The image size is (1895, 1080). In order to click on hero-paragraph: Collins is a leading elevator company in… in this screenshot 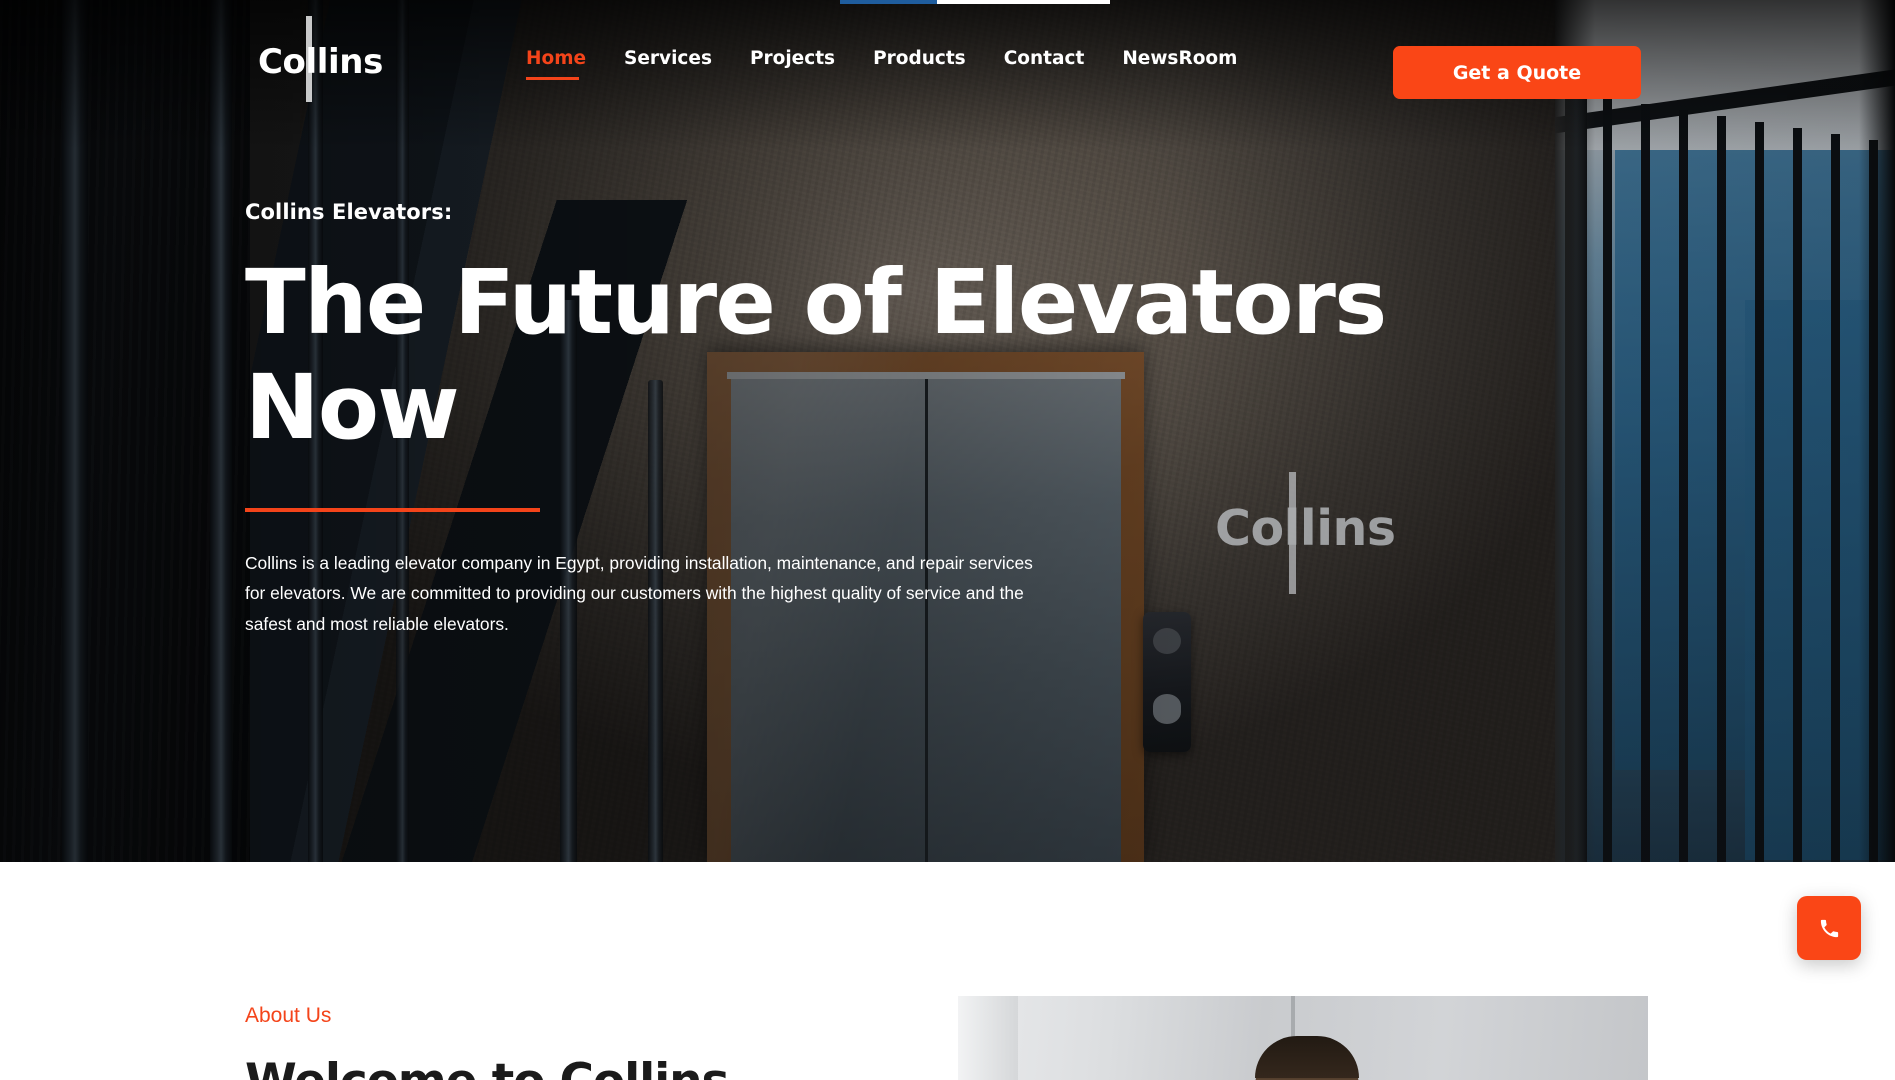, I will do `click(639, 593)`.